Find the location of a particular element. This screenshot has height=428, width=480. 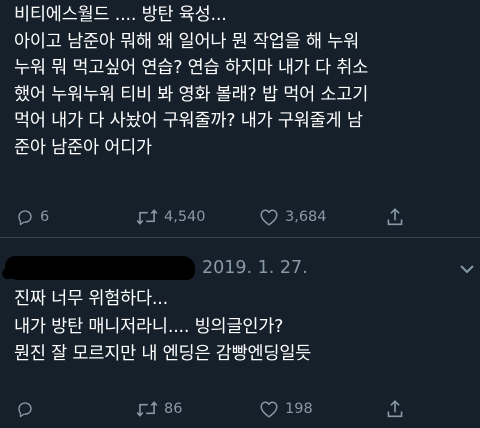

reply-button is located at coordinates (28, 409).